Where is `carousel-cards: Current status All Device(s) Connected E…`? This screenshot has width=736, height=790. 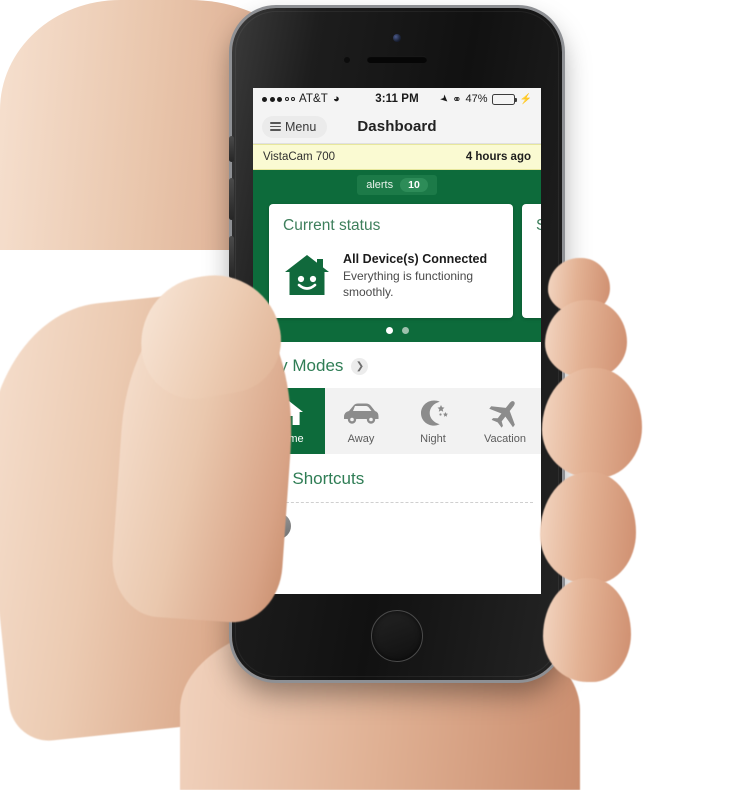 carousel-cards: Current status All Device(s) Connected E… is located at coordinates (397, 256).